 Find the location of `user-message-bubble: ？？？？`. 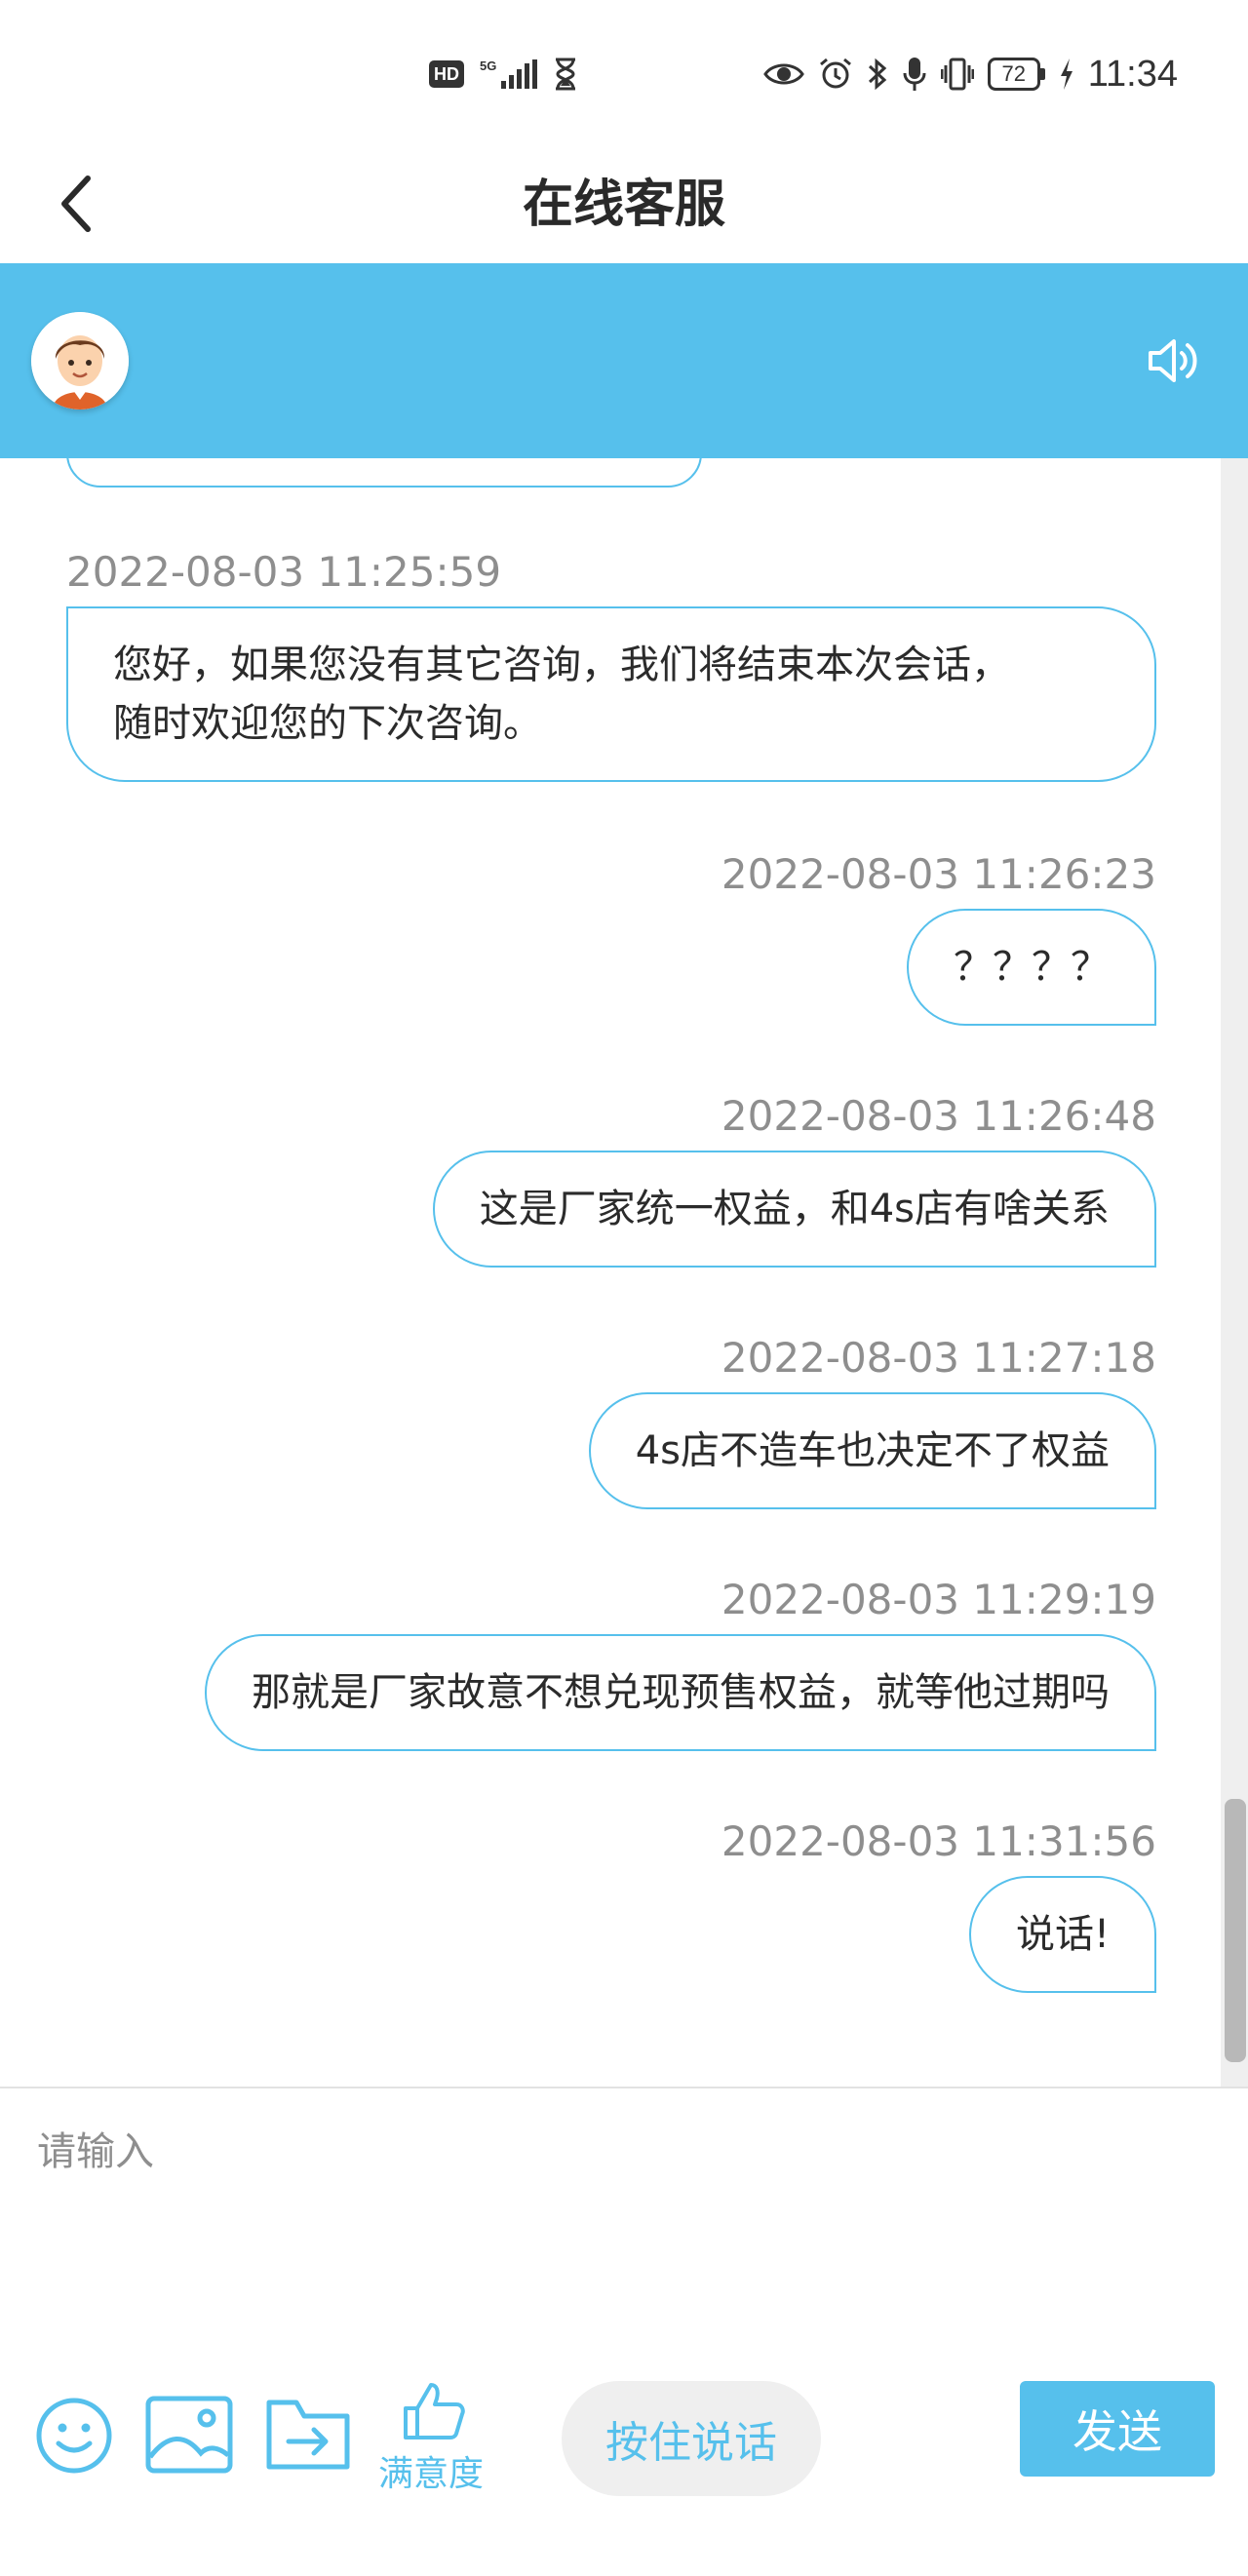

user-message-bubble: ？？？？ is located at coordinates (1031, 967).